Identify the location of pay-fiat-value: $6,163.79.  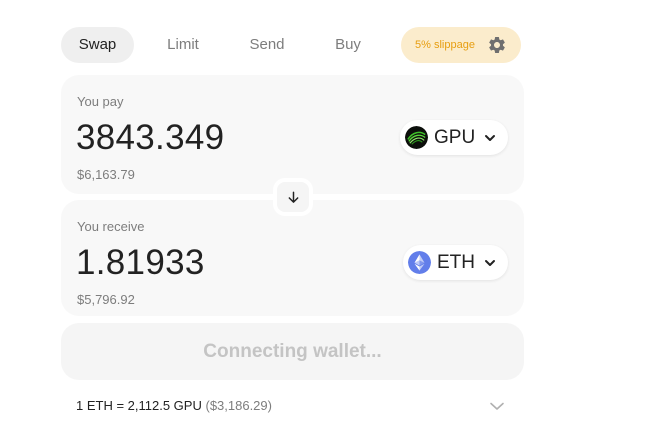
(106, 174).